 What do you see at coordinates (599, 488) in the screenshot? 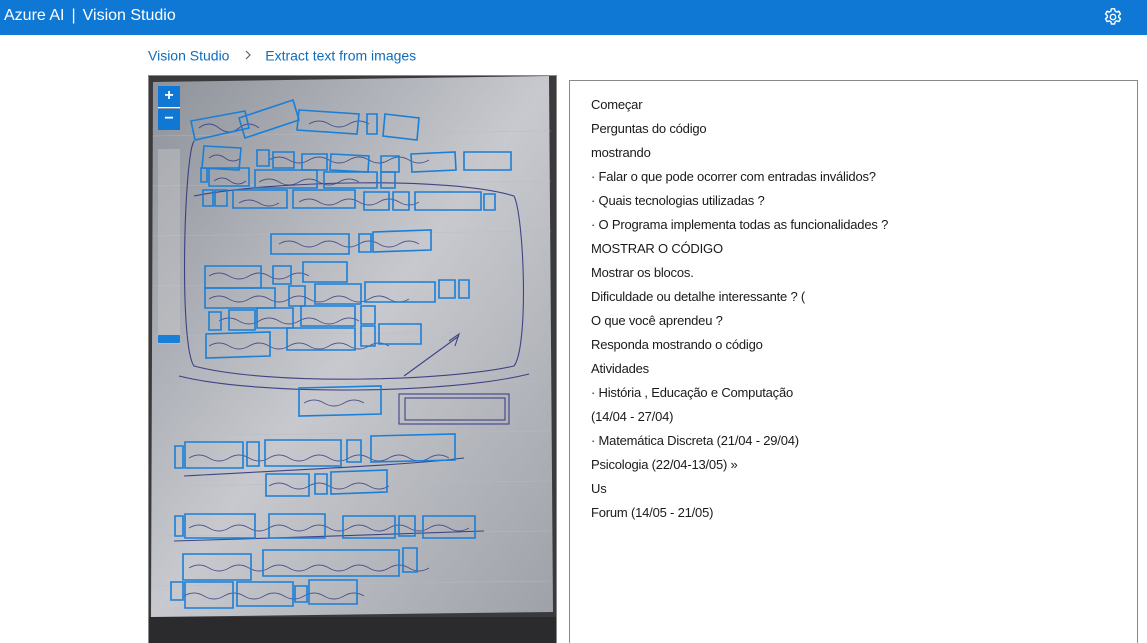
I see `extracted-text-line: Us` at bounding box center [599, 488].